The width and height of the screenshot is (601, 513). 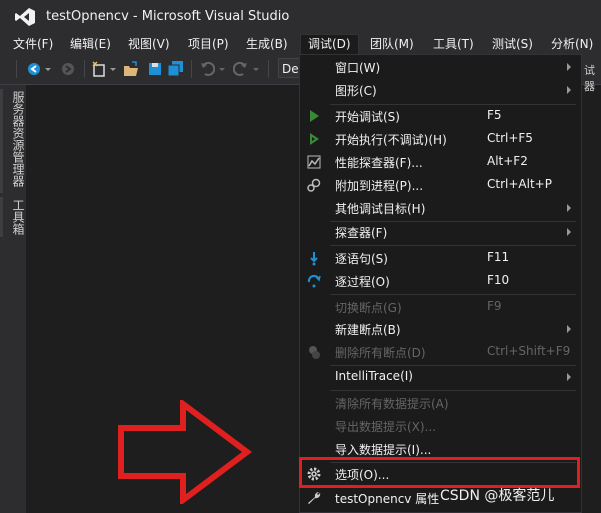 What do you see at coordinates (392, 44) in the screenshot?
I see `menu-team: 团队(M)` at bounding box center [392, 44].